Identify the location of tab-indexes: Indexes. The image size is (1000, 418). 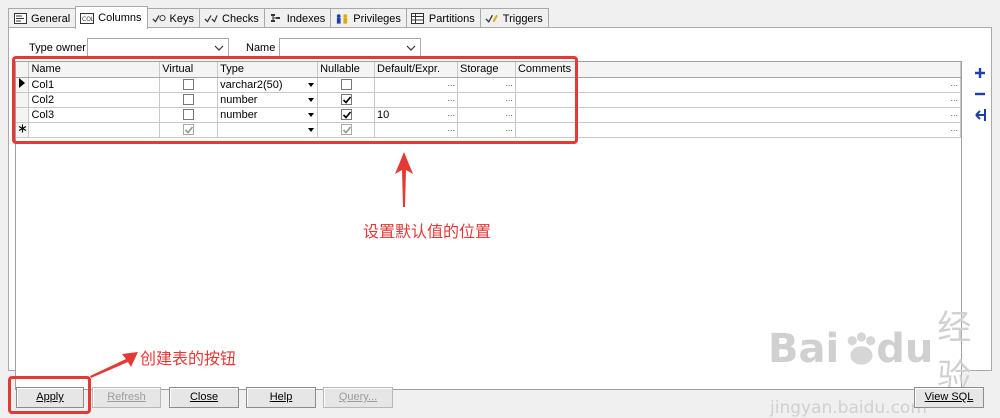
(297, 18).